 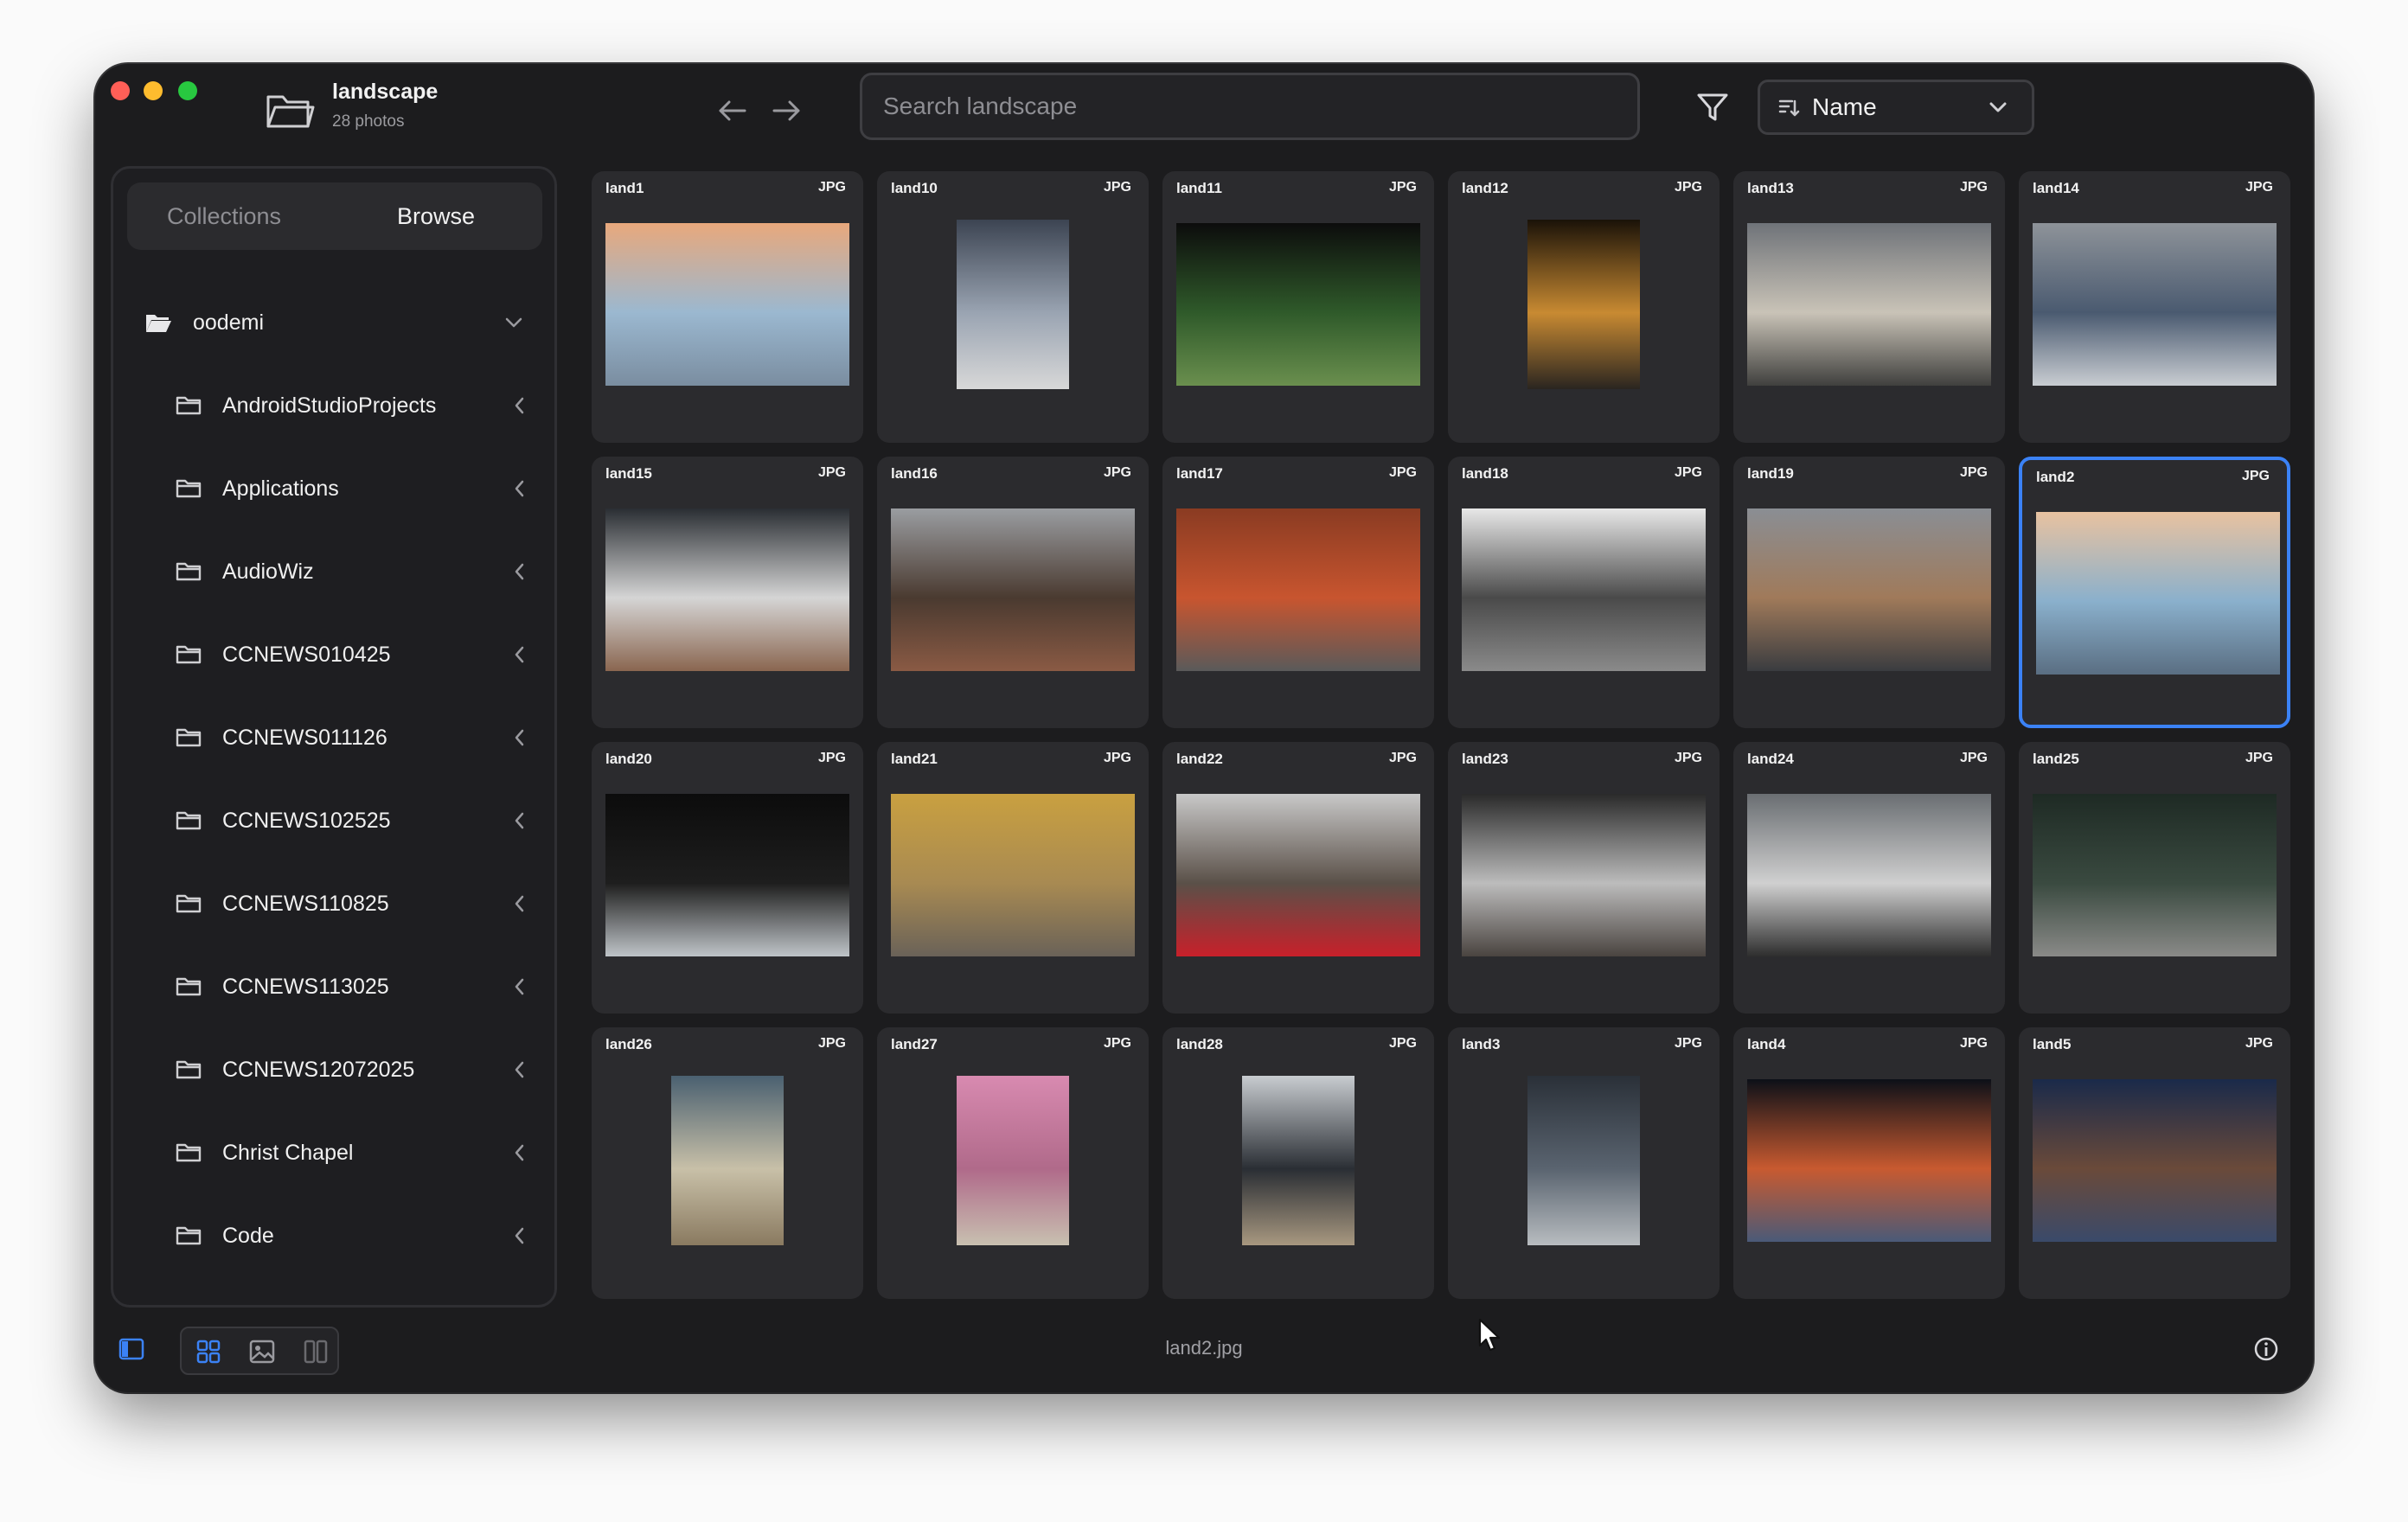 What do you see at coordinates (513, 323) in the screenshot?
I see `chevron-down-icon` at bounding box center [513, 323].